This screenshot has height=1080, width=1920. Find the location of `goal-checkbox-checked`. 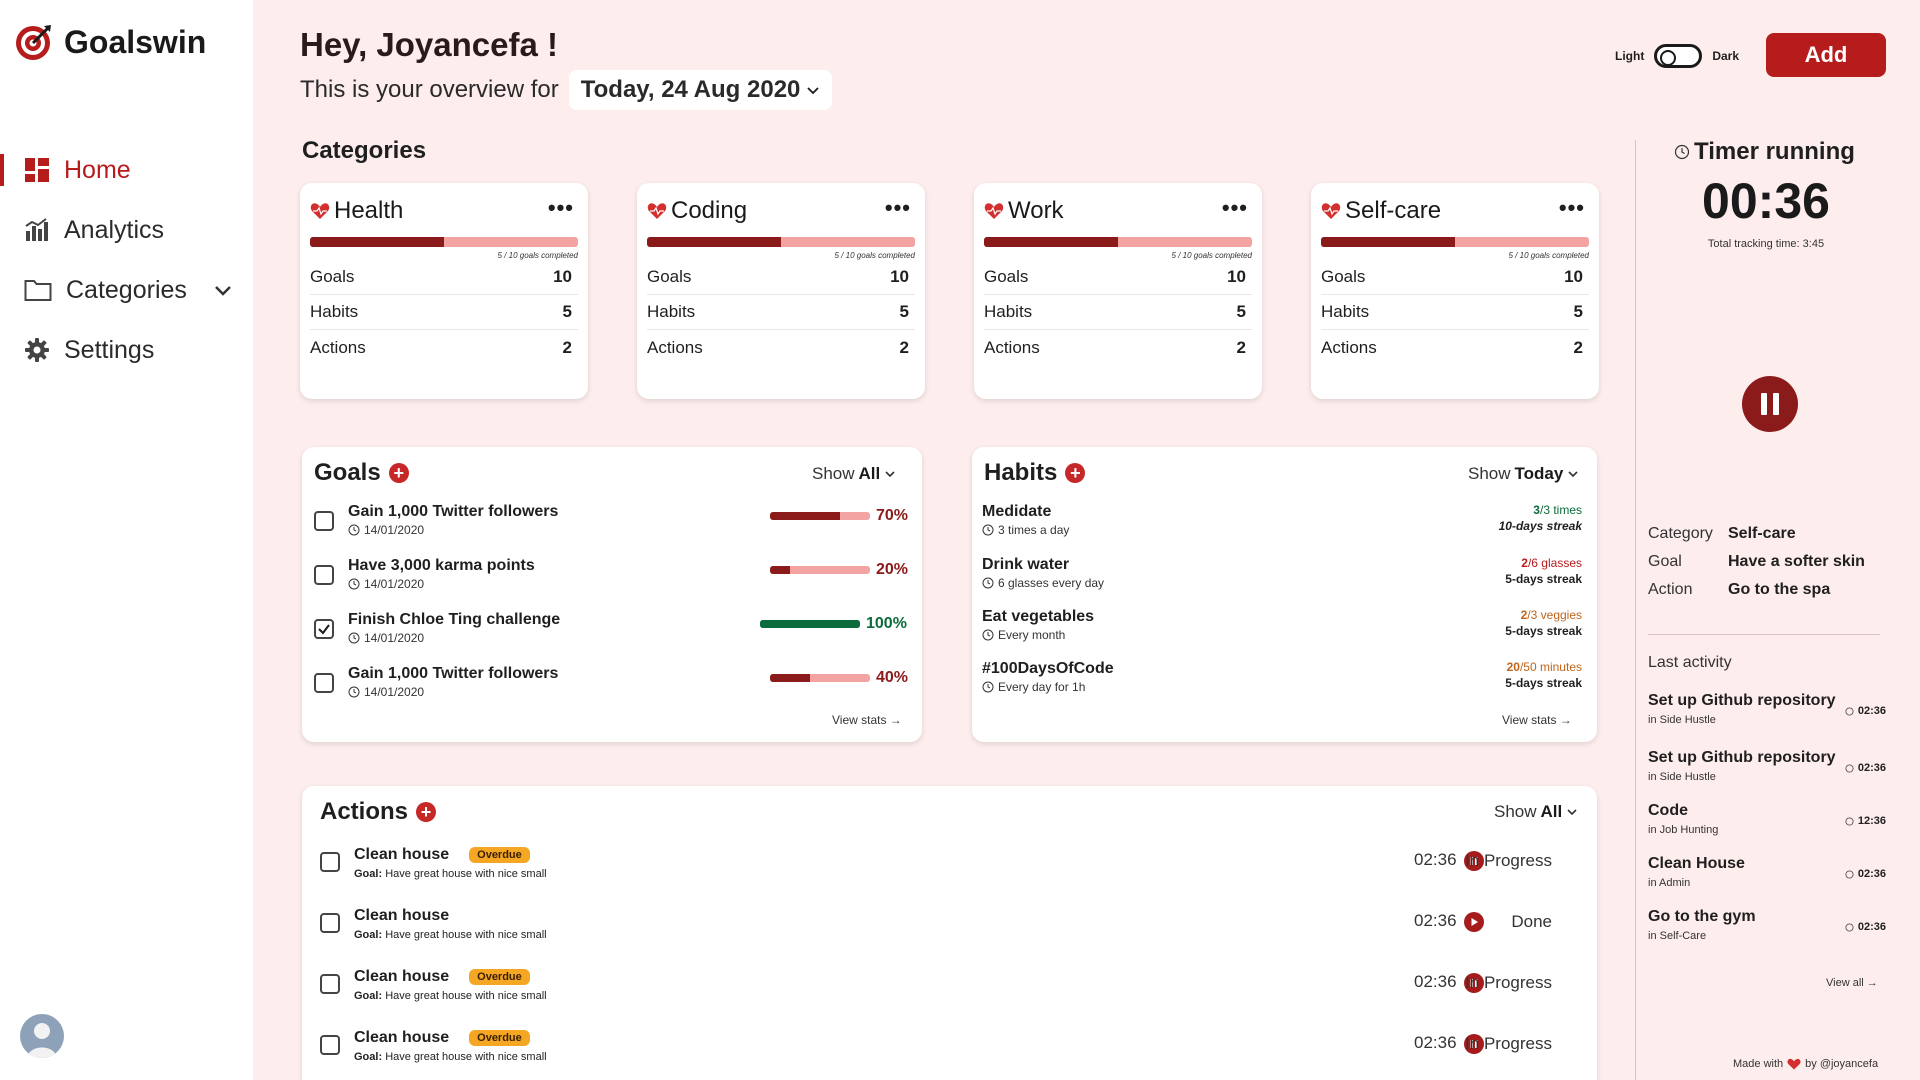

goal-checkbox-checked is located at coordinates (324, 629).